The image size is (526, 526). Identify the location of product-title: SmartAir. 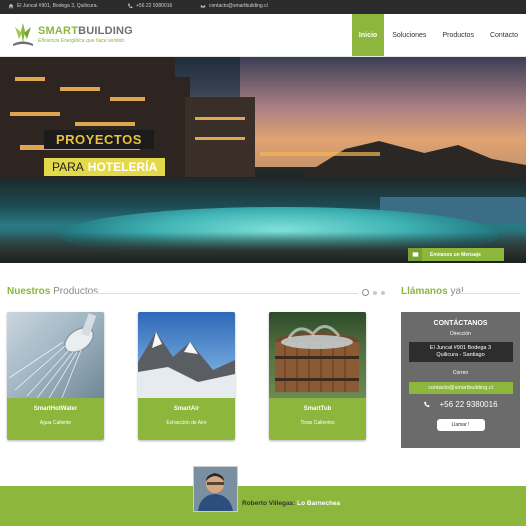
(186, 409).